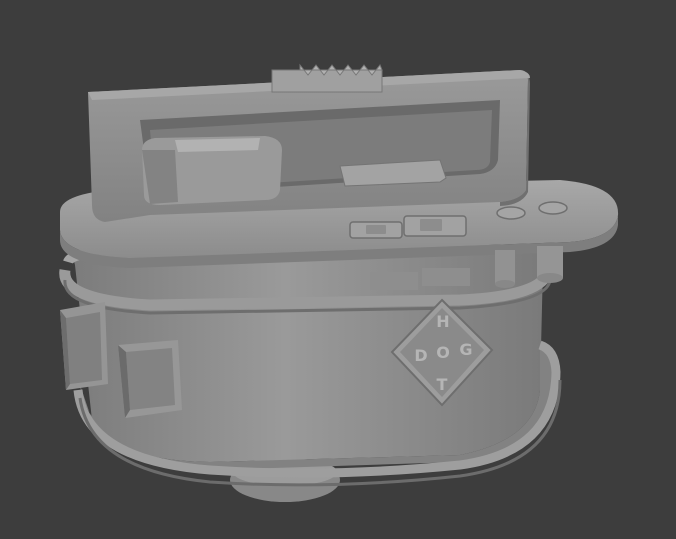  Describe the element at coordinates (442, 384) in the screenshot. I see `logo-letter-t: T` at that location.